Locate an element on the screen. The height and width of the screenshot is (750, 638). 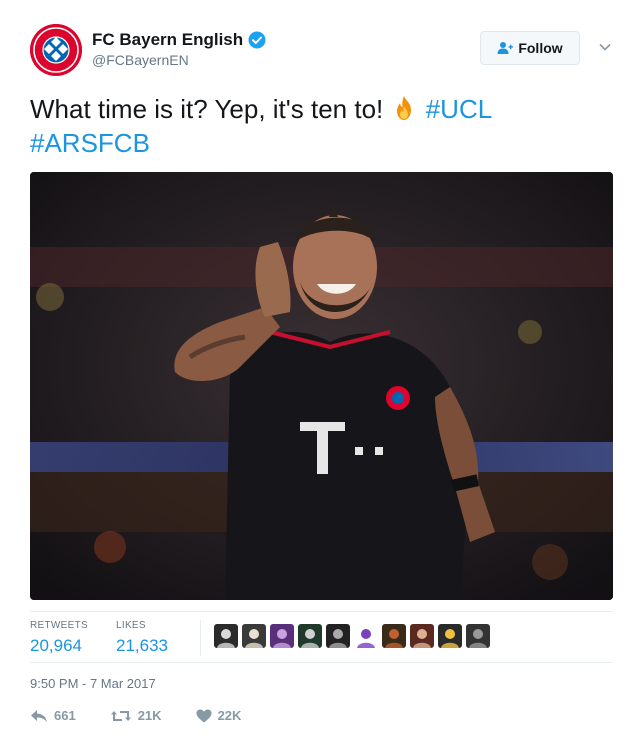
retweet-icon is located at coordinates (120, 715).